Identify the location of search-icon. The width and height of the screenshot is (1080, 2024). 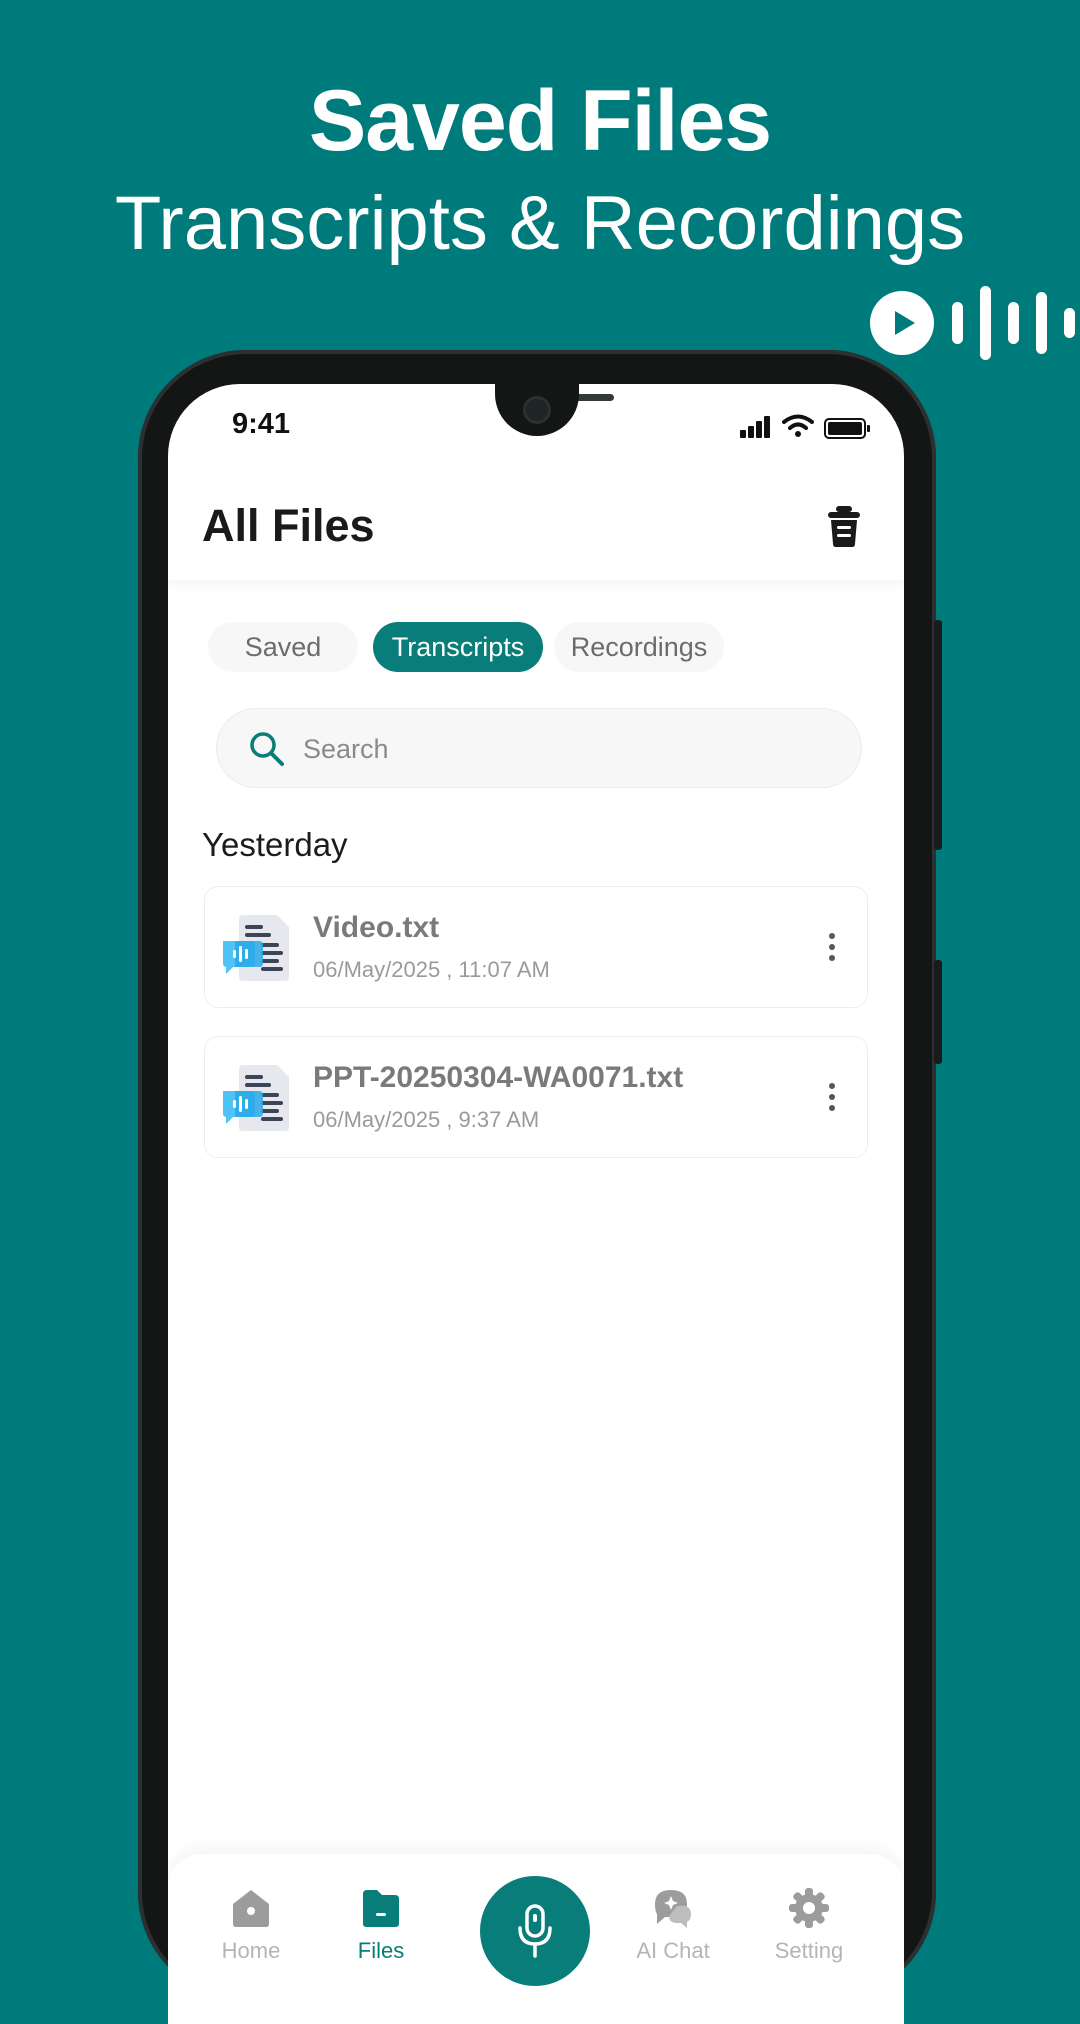
(267, 749).